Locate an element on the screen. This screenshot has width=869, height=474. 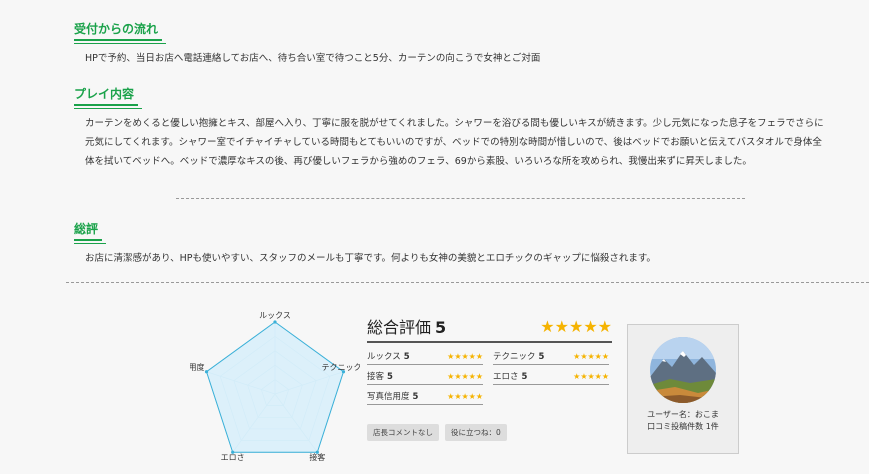
radar-label: テクニック is located at coordinates (340, 367).